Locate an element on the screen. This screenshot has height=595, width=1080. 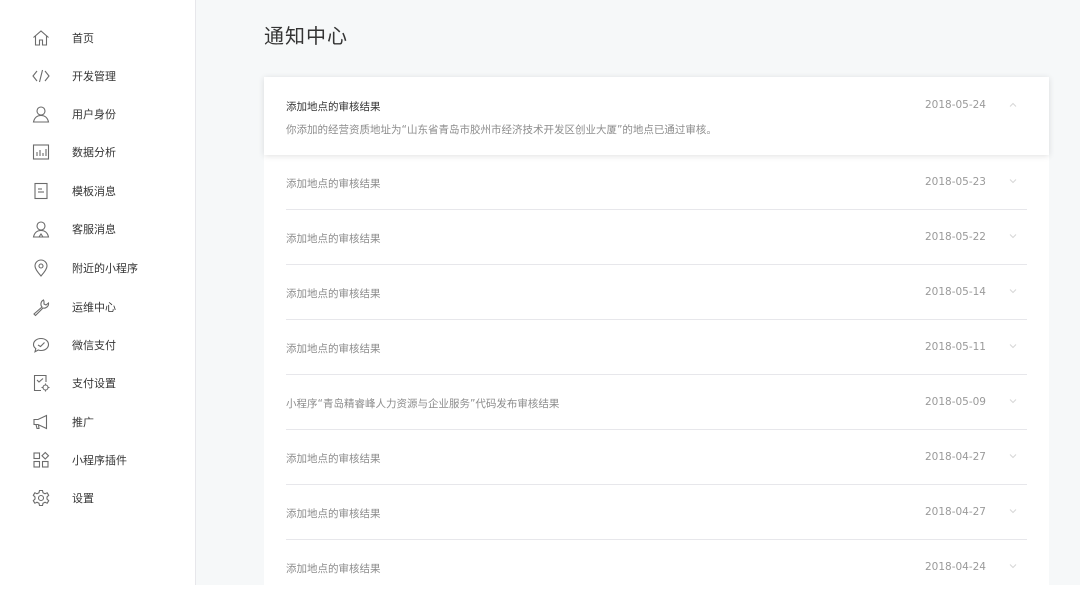
sidebar-item-label: 微信支付 is located at coordinates (94, 345).